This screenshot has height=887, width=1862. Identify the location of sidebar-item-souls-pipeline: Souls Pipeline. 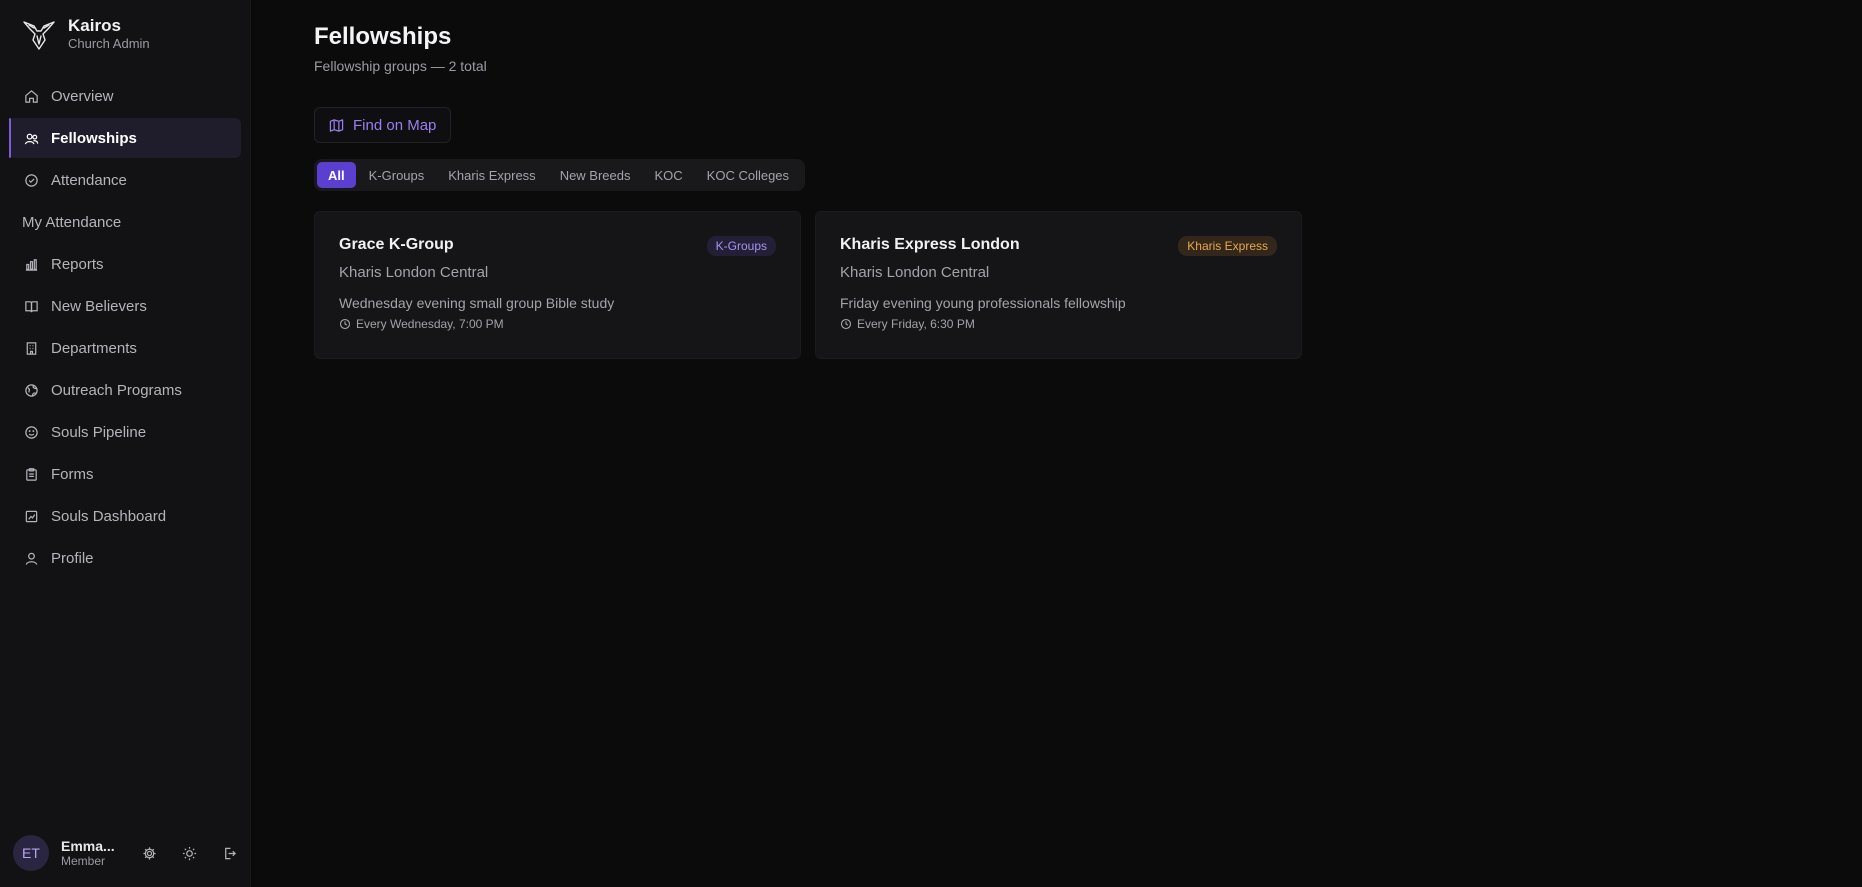
(125, 432).